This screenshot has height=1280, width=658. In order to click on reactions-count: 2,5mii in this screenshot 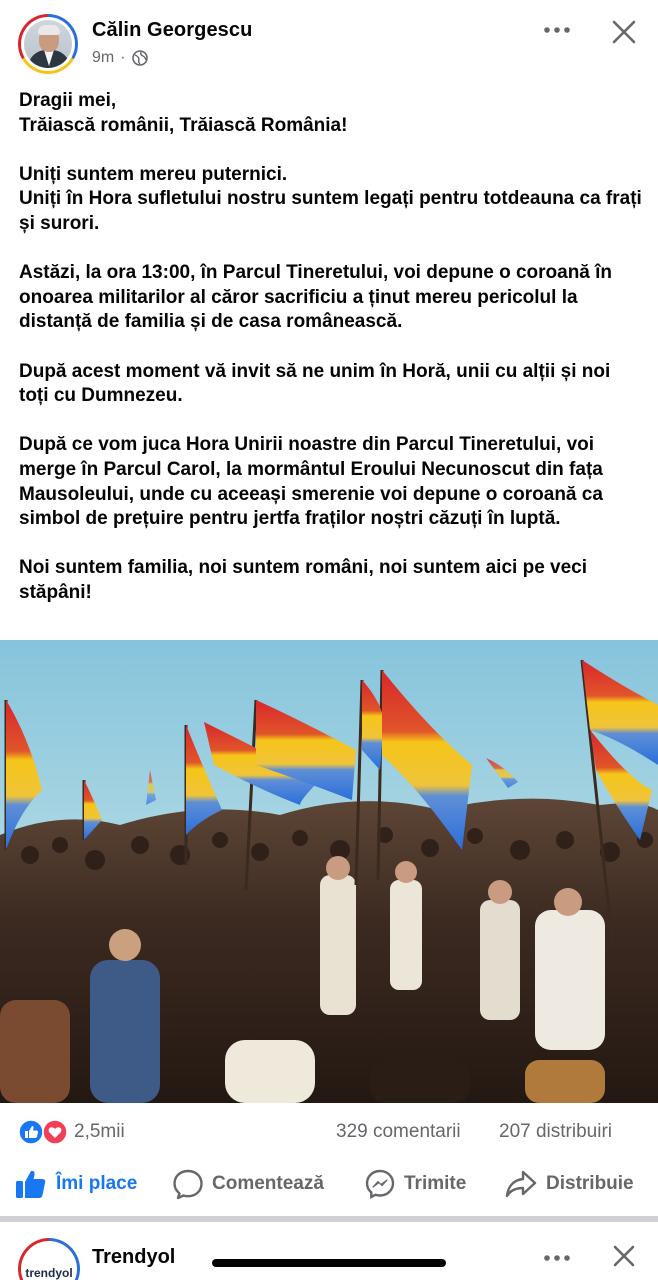, I will do `click(99, 1132)`.